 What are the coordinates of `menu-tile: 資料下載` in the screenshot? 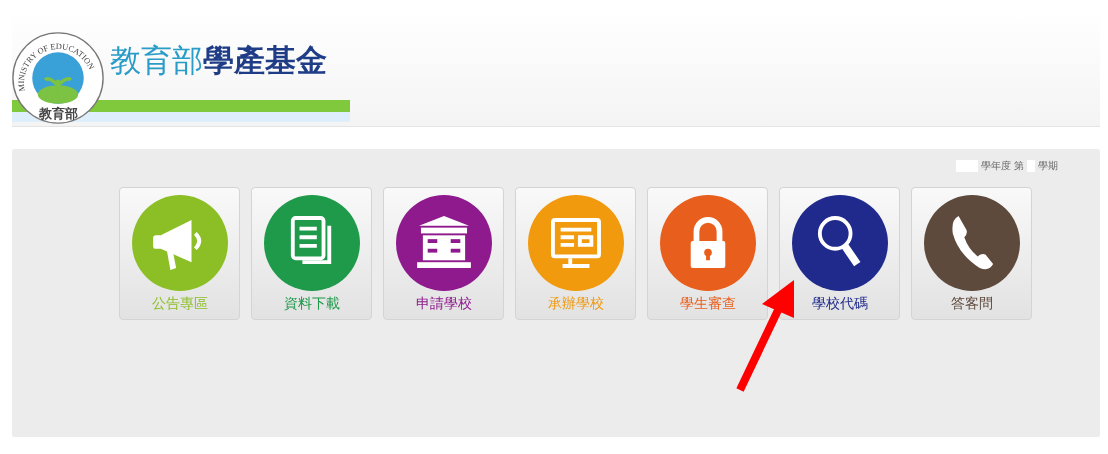 It's located at (311, 253).